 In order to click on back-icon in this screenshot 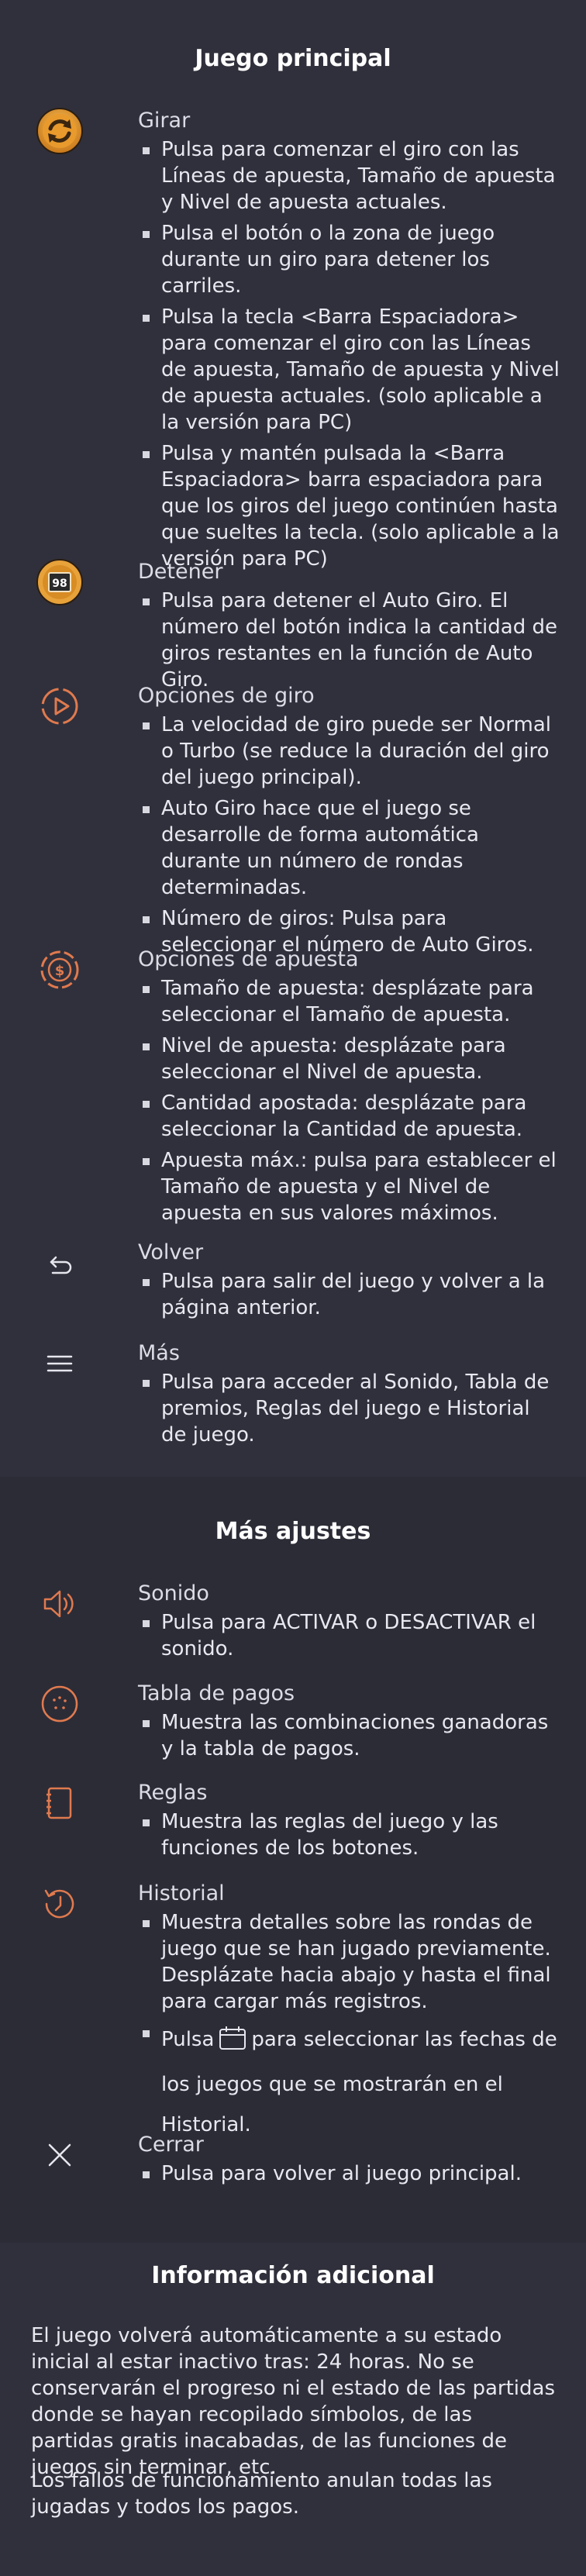, I will do `click(60, 1263)`.